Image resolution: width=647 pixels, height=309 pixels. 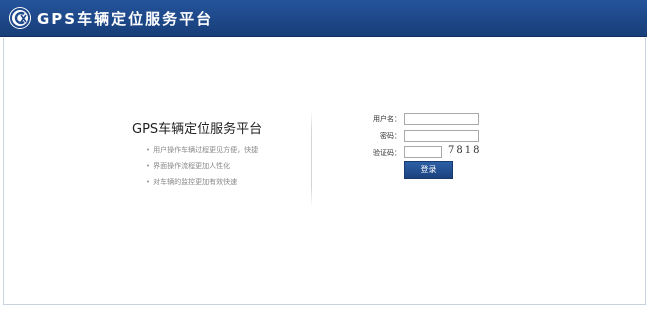 What do you see at coordinates (464, 151) in the screenshot?
I see `captcha-image: 7818` at bounding box center [464, 151].